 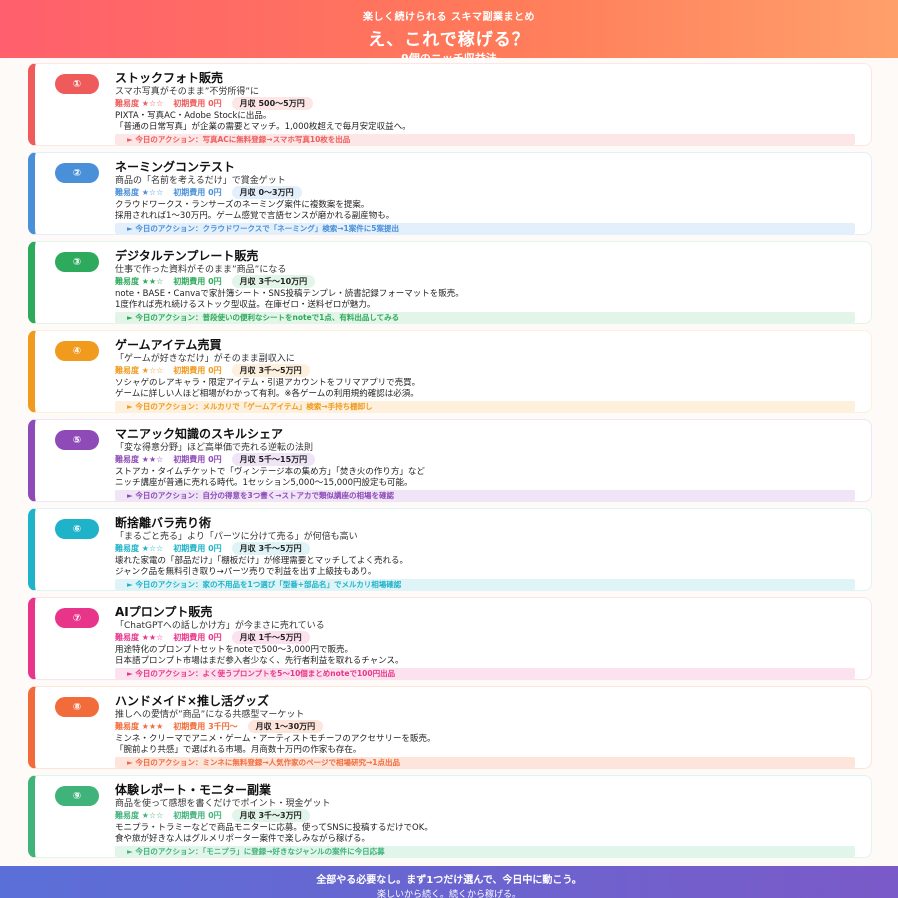 What do you see at coordinates (187, 92) in the screenshot?
I see `card-subtitle: スマホ写真がそのまま”不労所得”に` at bounding box center [187, 92].